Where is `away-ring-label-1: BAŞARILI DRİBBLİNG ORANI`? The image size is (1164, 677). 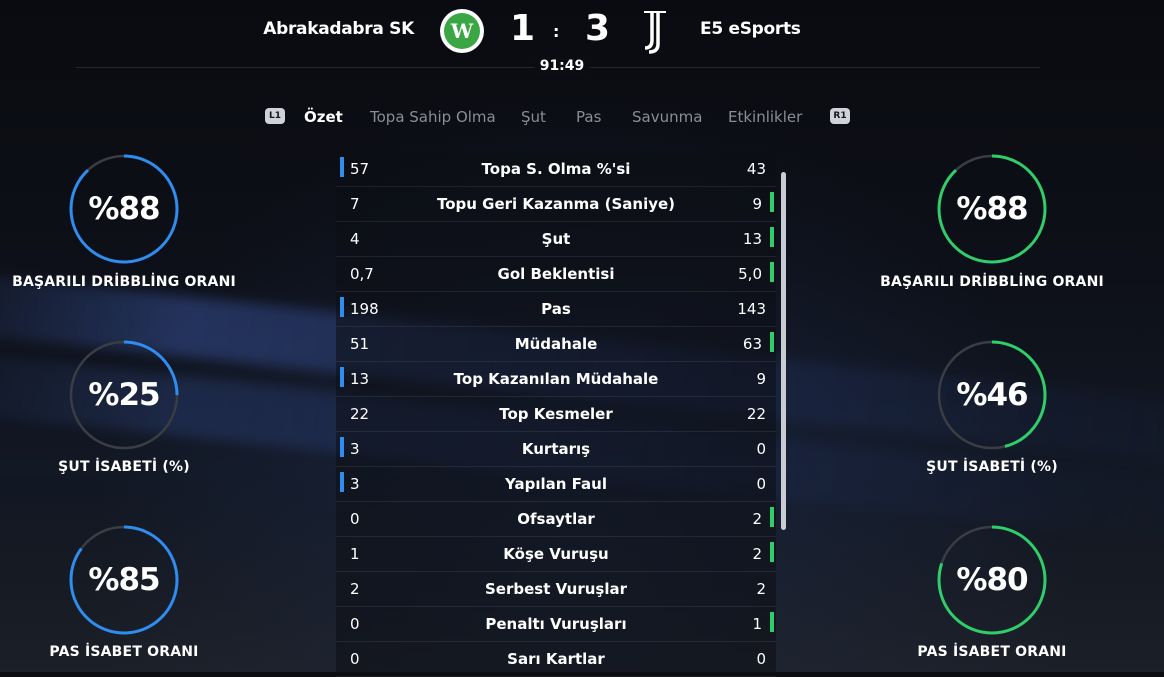
away-ring-label-1: BAŞARILI DRİBBLİNG ORANI is located at coordinates (992, 282).